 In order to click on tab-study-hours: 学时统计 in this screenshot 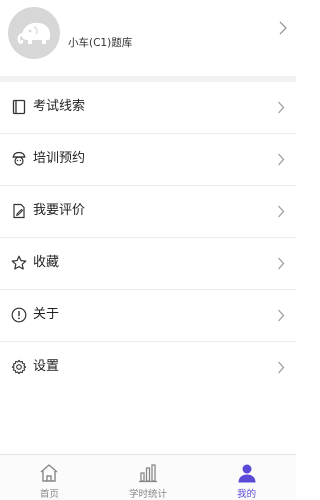, I will do `click(148, 477)`.